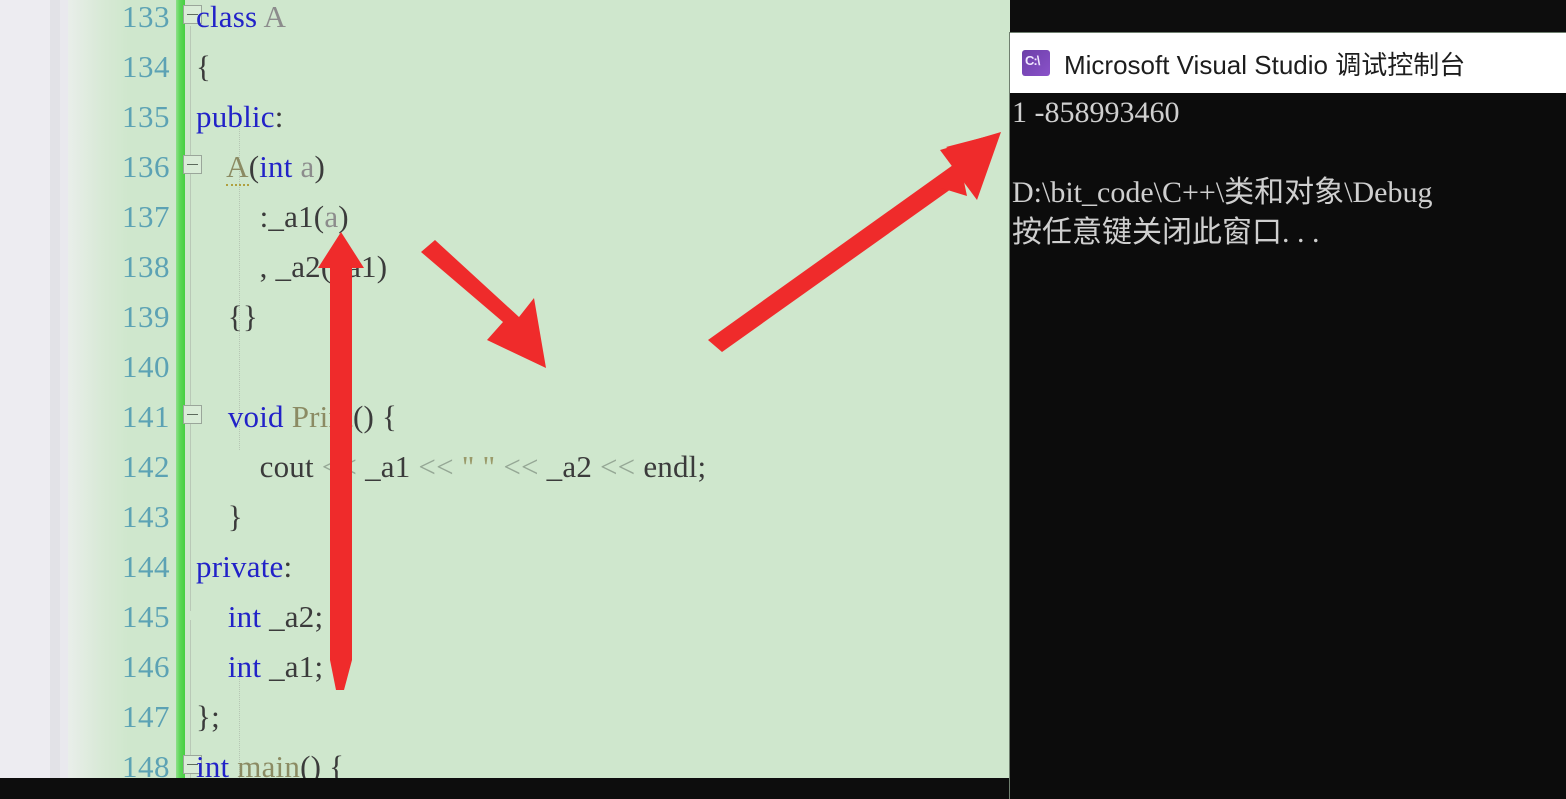 The height and width of the screenshot is (799, 1566). I want to click on code-line: 140, so click(505, 367).